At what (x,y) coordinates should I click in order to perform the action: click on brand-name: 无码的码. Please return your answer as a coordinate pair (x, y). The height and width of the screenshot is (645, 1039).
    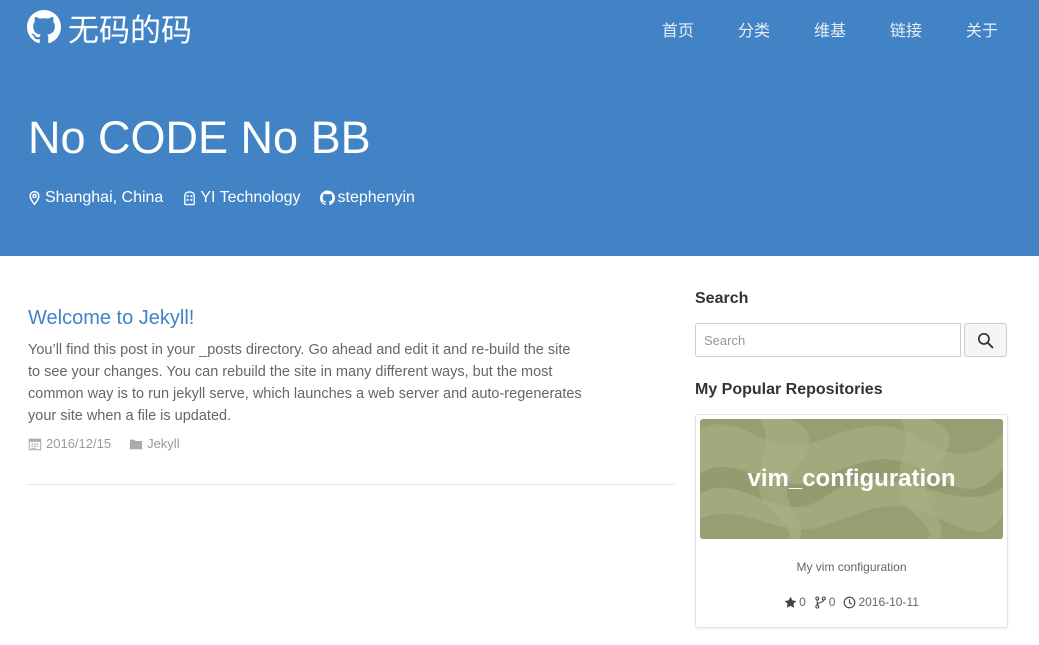
    Looking at the image, I should click on (130, 30).